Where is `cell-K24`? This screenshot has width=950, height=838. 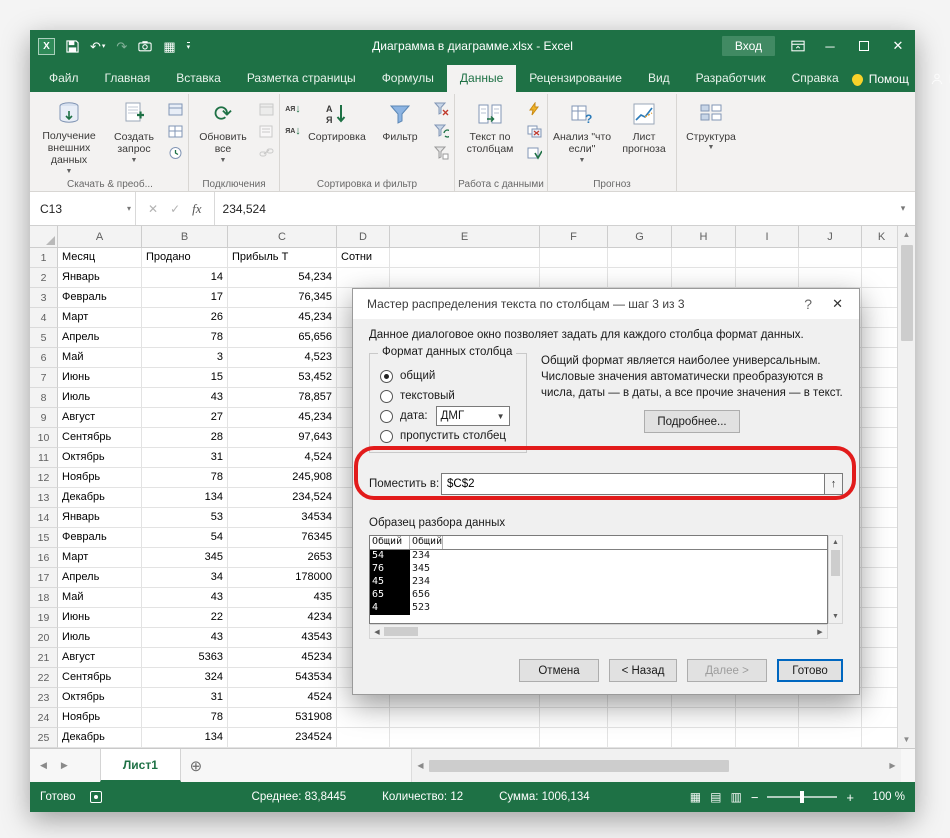 cell-K24 is located at coordinates (882, 718).